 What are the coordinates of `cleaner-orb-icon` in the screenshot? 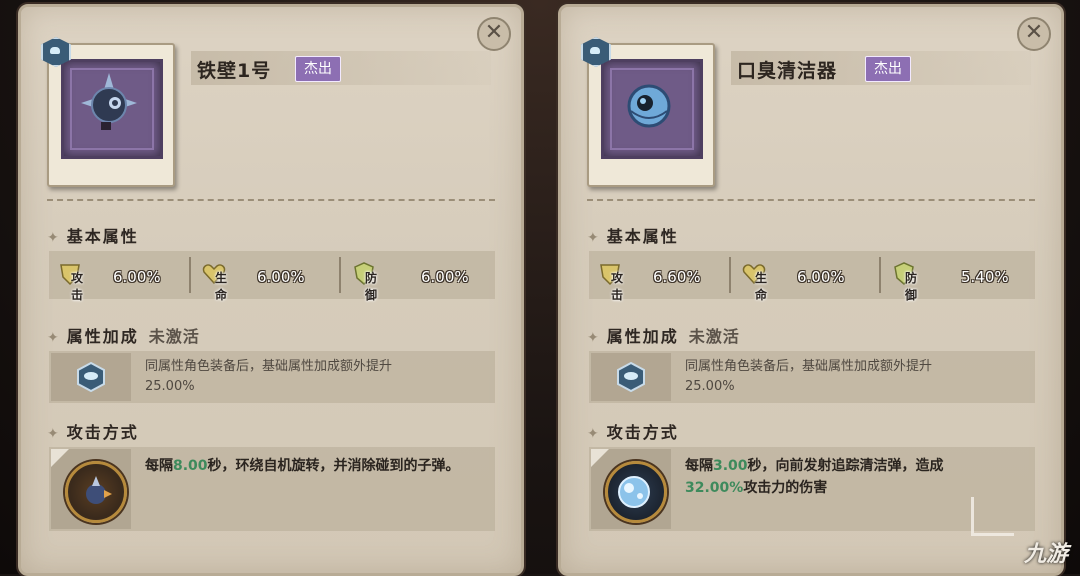 It's located at (649, 106).